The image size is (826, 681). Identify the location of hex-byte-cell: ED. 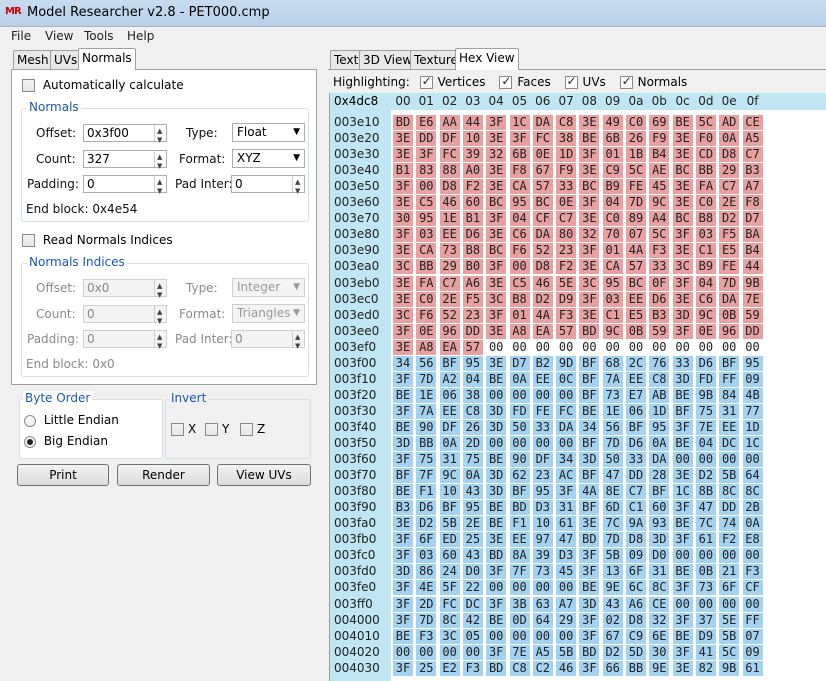
(449, 540).